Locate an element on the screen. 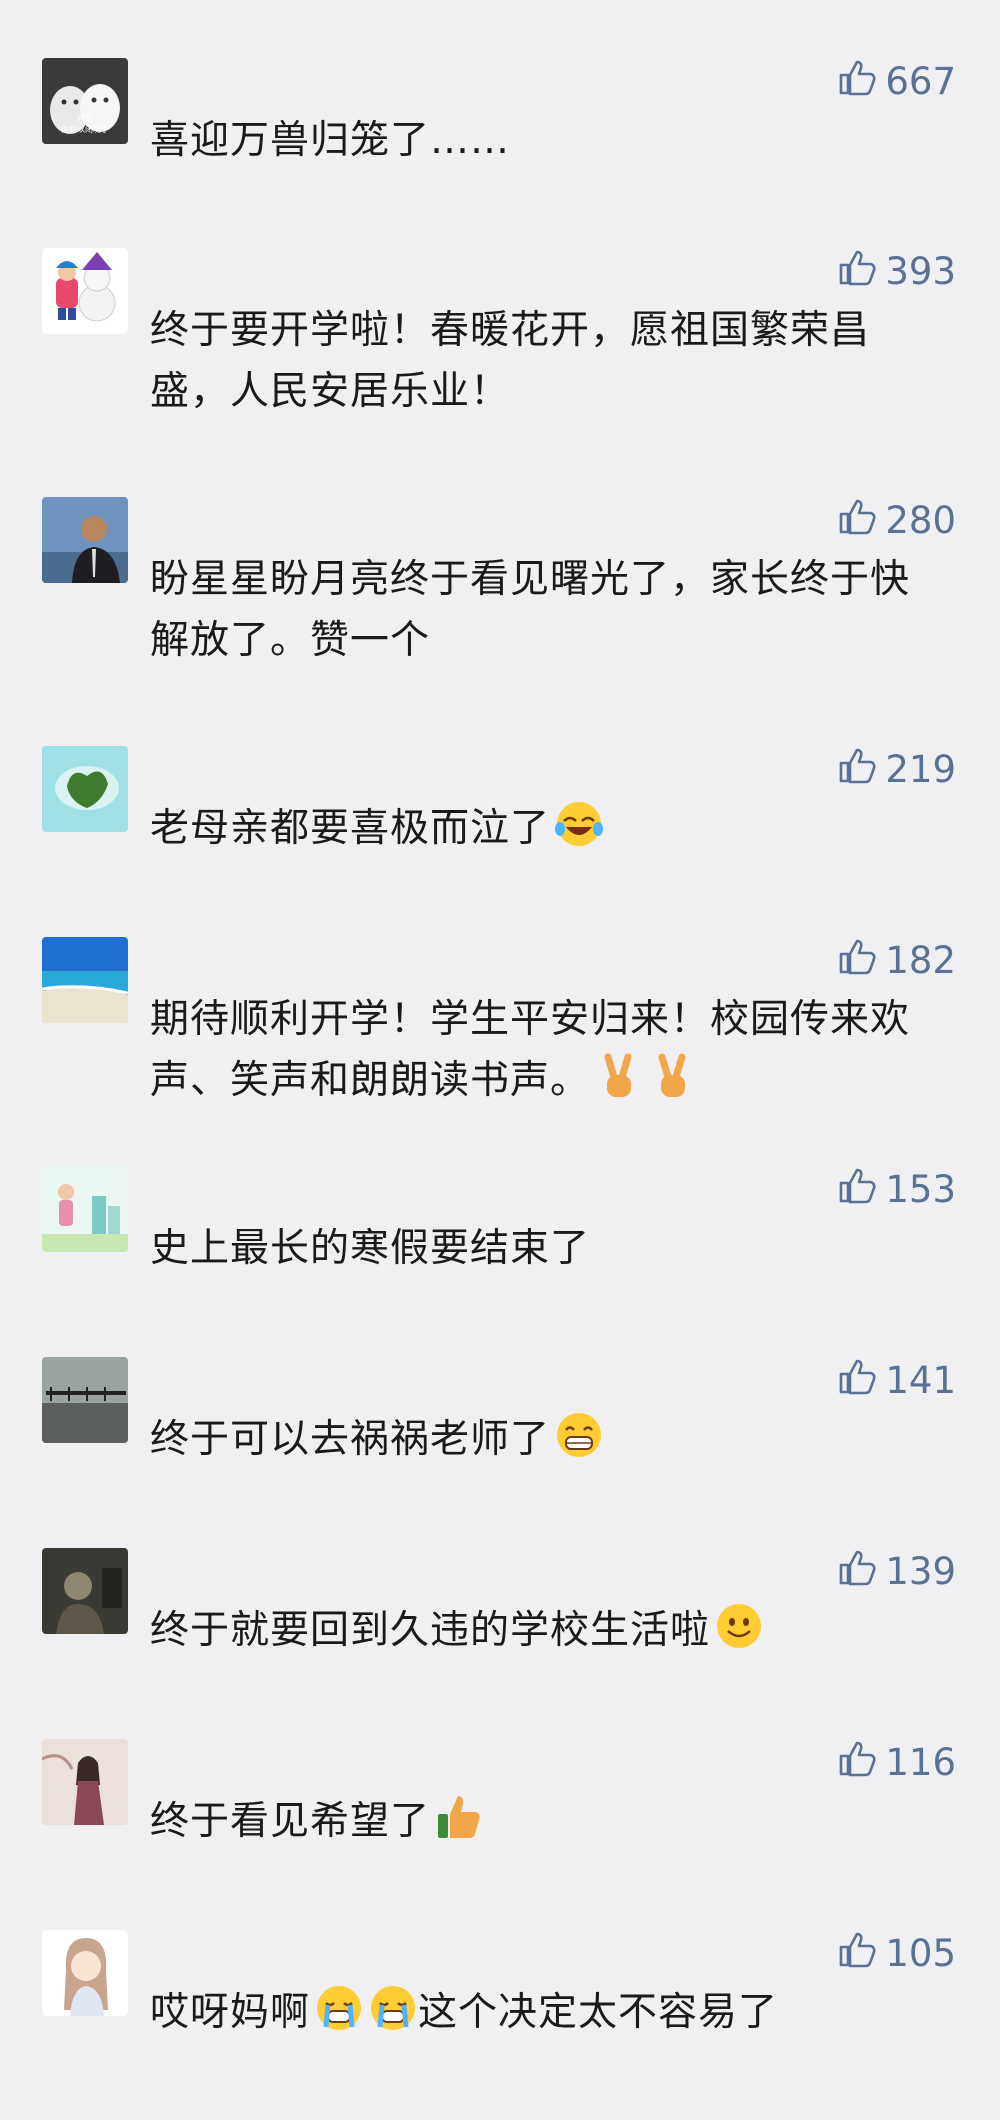  comment-body-tail: 这个决定太不容易了 is located at coordinates (598, 2012).